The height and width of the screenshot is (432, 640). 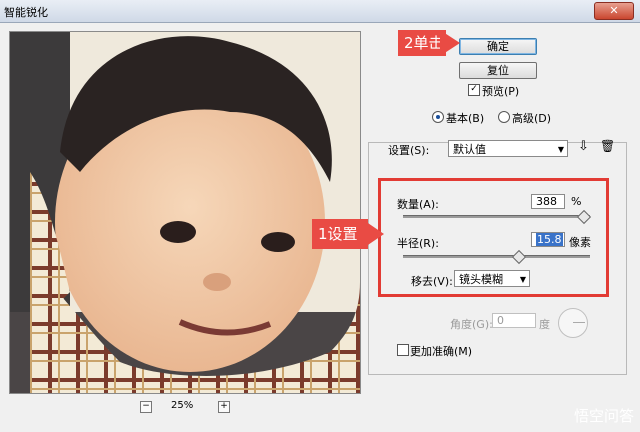 I want to click on more-accurate-label: 更加准确(M), so click(x=441, y=351).